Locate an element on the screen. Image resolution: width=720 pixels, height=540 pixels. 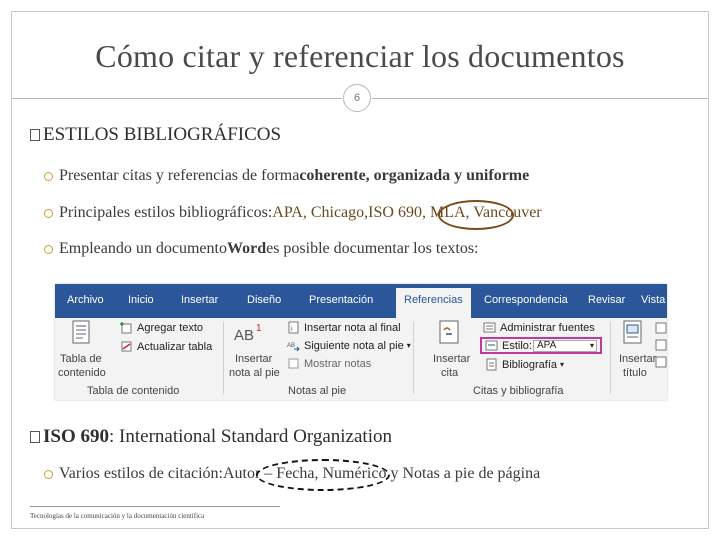
table-of-contents-icon is located at coordinates (81, 332).